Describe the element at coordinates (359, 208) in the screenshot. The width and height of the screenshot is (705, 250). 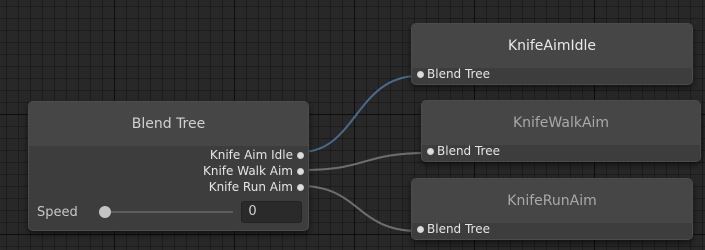
I see `wire-knife-run-aim` at that location.